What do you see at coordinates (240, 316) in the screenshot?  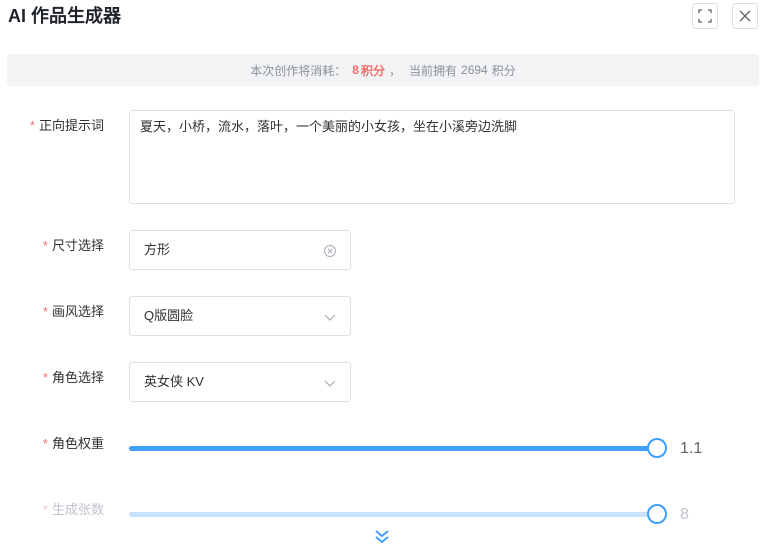 I see `style-select: Q版圆脸` at bounding box center [240, 316].